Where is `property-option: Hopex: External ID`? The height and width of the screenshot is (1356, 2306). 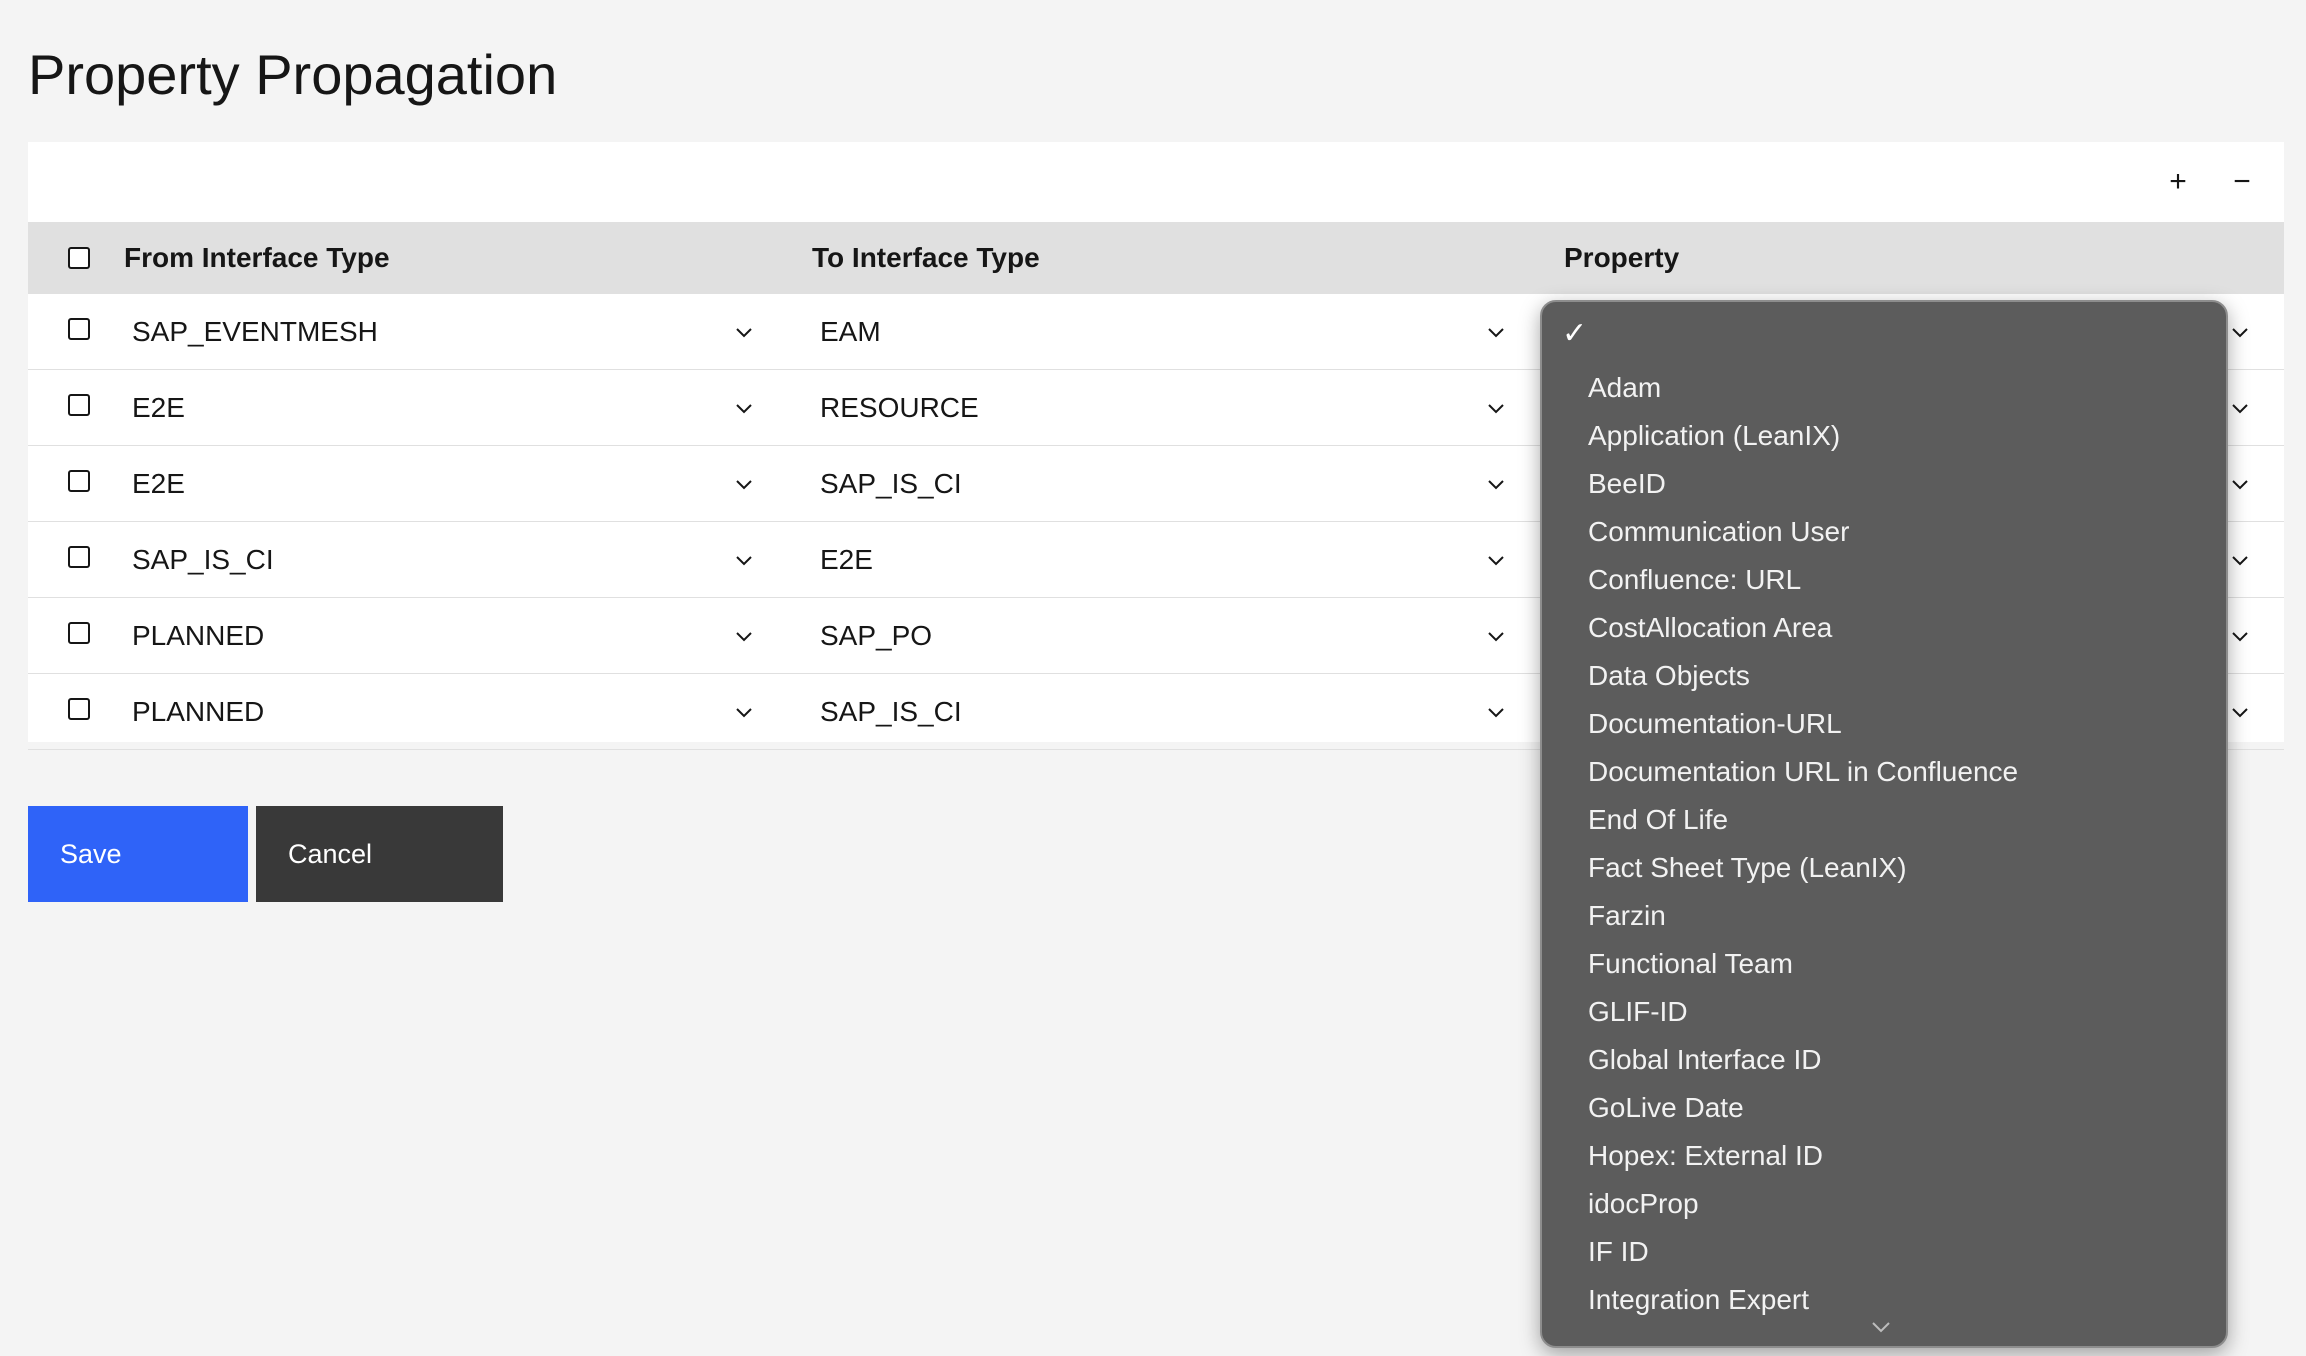
property-option: Hopex: External ID is located at coordinates (1884, 1156).